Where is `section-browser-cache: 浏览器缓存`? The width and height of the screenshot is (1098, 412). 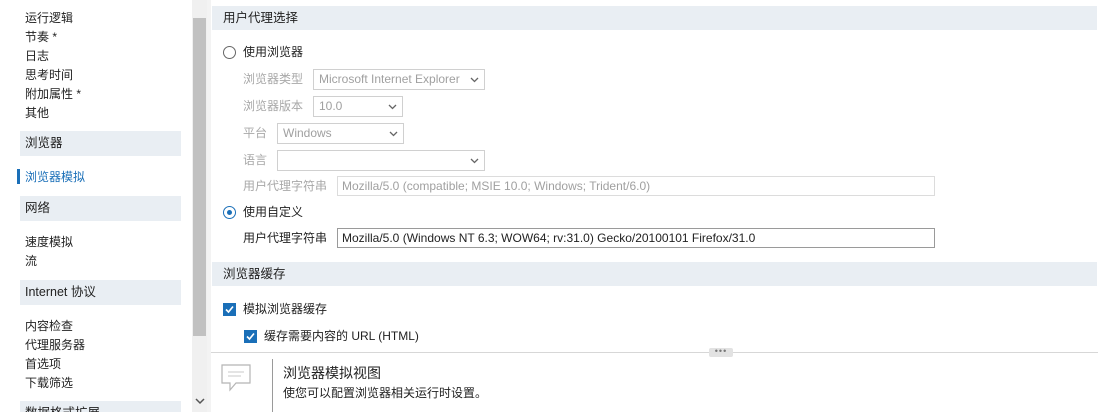 section-browser-cache: 浏览器缓存 is located at coordinates (654, 274).